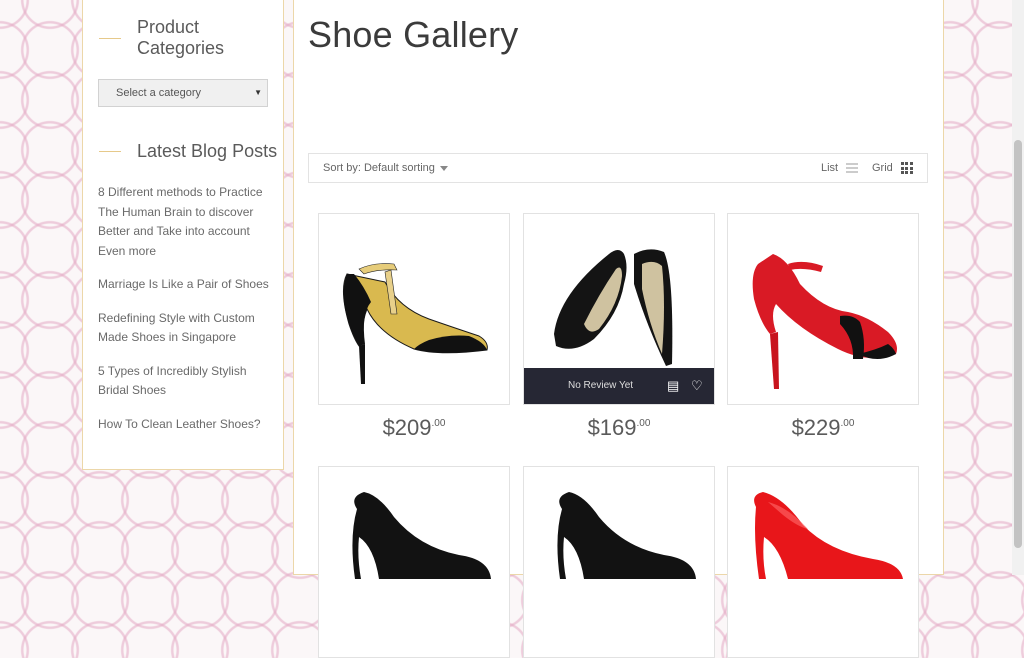 This screenshot has width=1024, height=658. I want to click on scrollbar-thumb, so click(1018, 344).